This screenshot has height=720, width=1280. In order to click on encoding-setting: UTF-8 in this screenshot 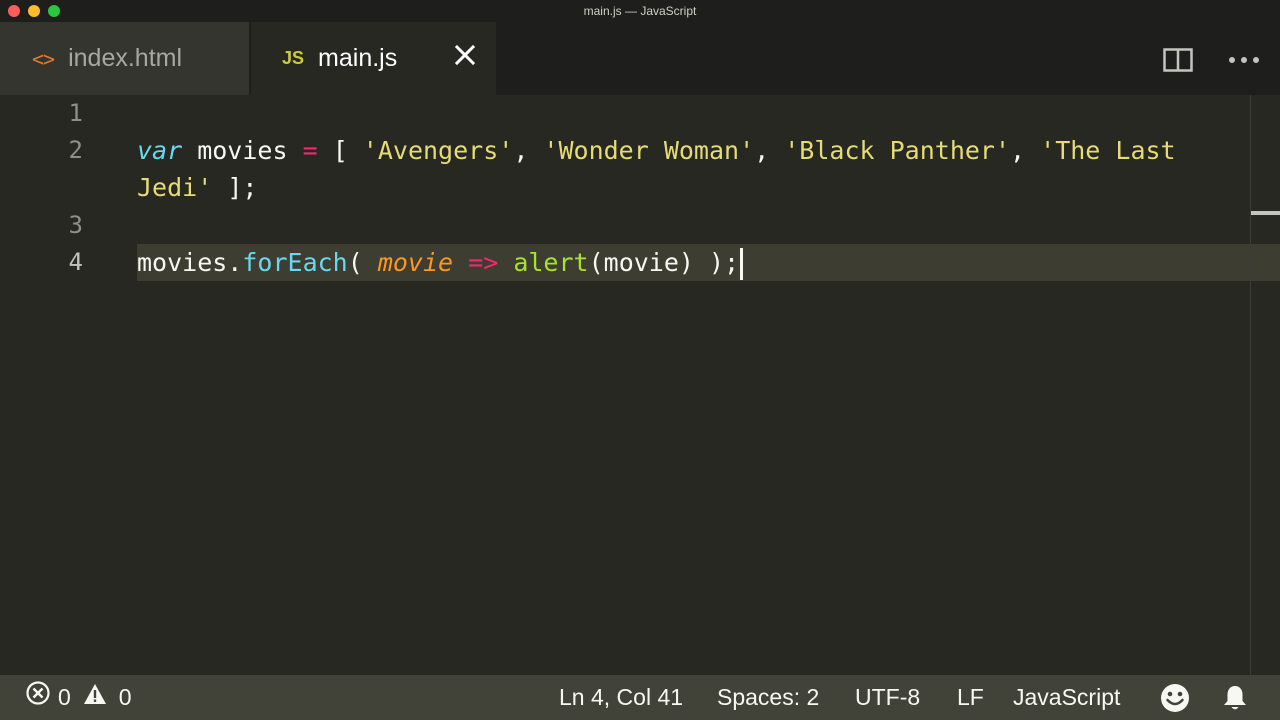, I will do `click(887, 697)`.